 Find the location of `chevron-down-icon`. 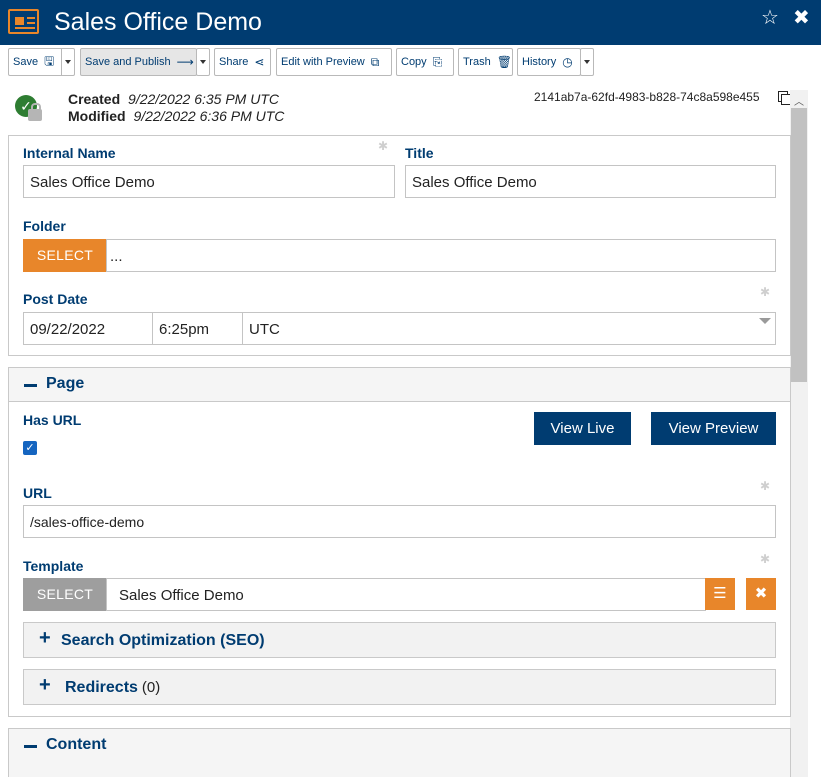

chevron-down-icon is located at coordinates (765, 321).